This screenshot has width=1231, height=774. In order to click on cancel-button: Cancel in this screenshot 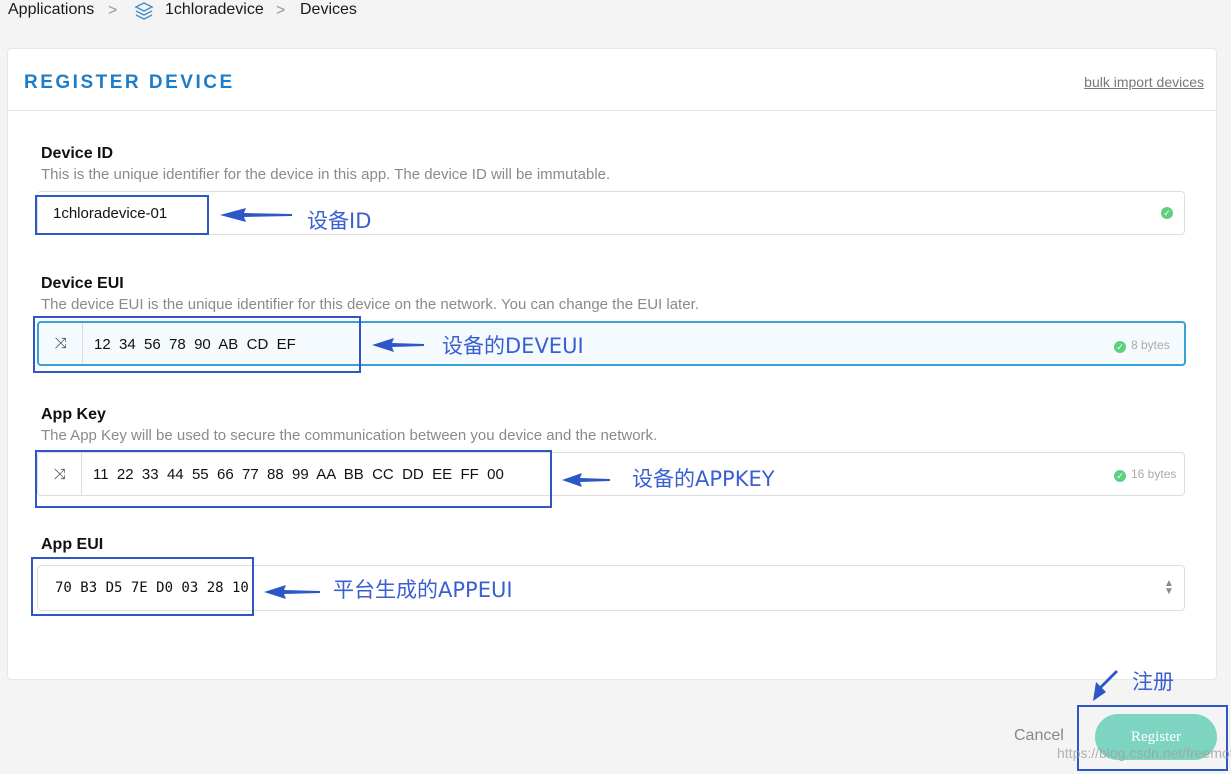, I will do `click(1039, 736)`.